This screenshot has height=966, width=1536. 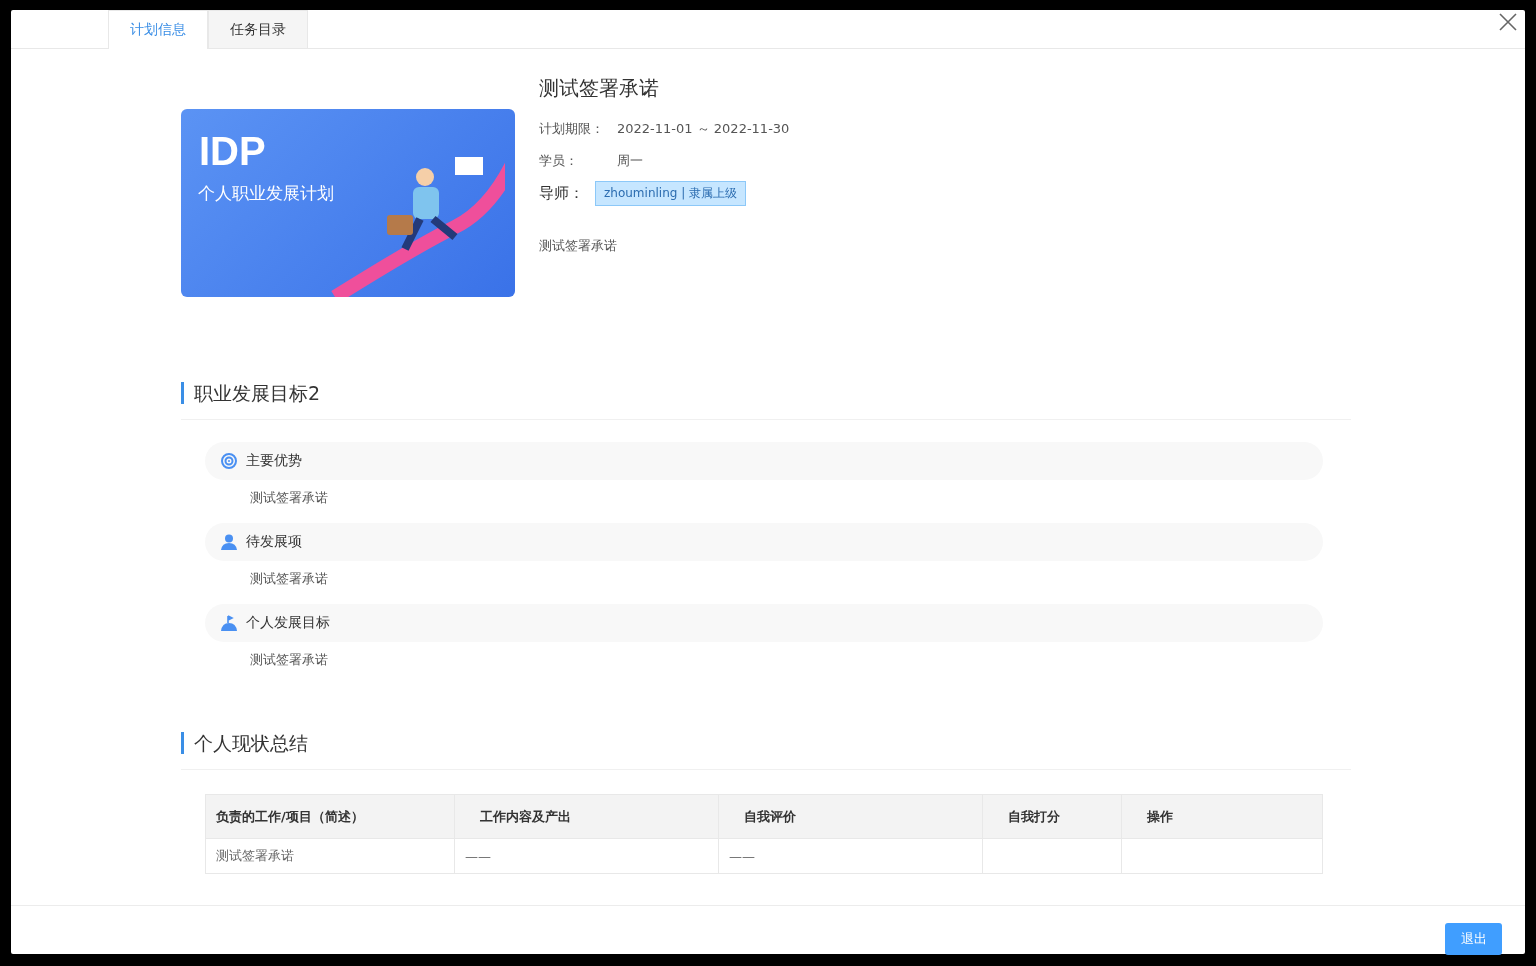 I want to click on item-label: 主要优势, so click(x=274, y=461).